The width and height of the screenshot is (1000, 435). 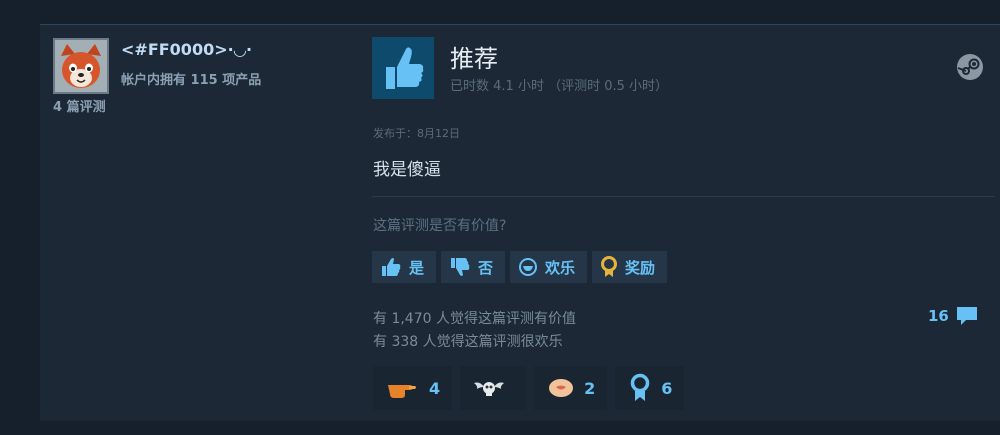 I want to click on avatar-image, so click(x=81, y=66).